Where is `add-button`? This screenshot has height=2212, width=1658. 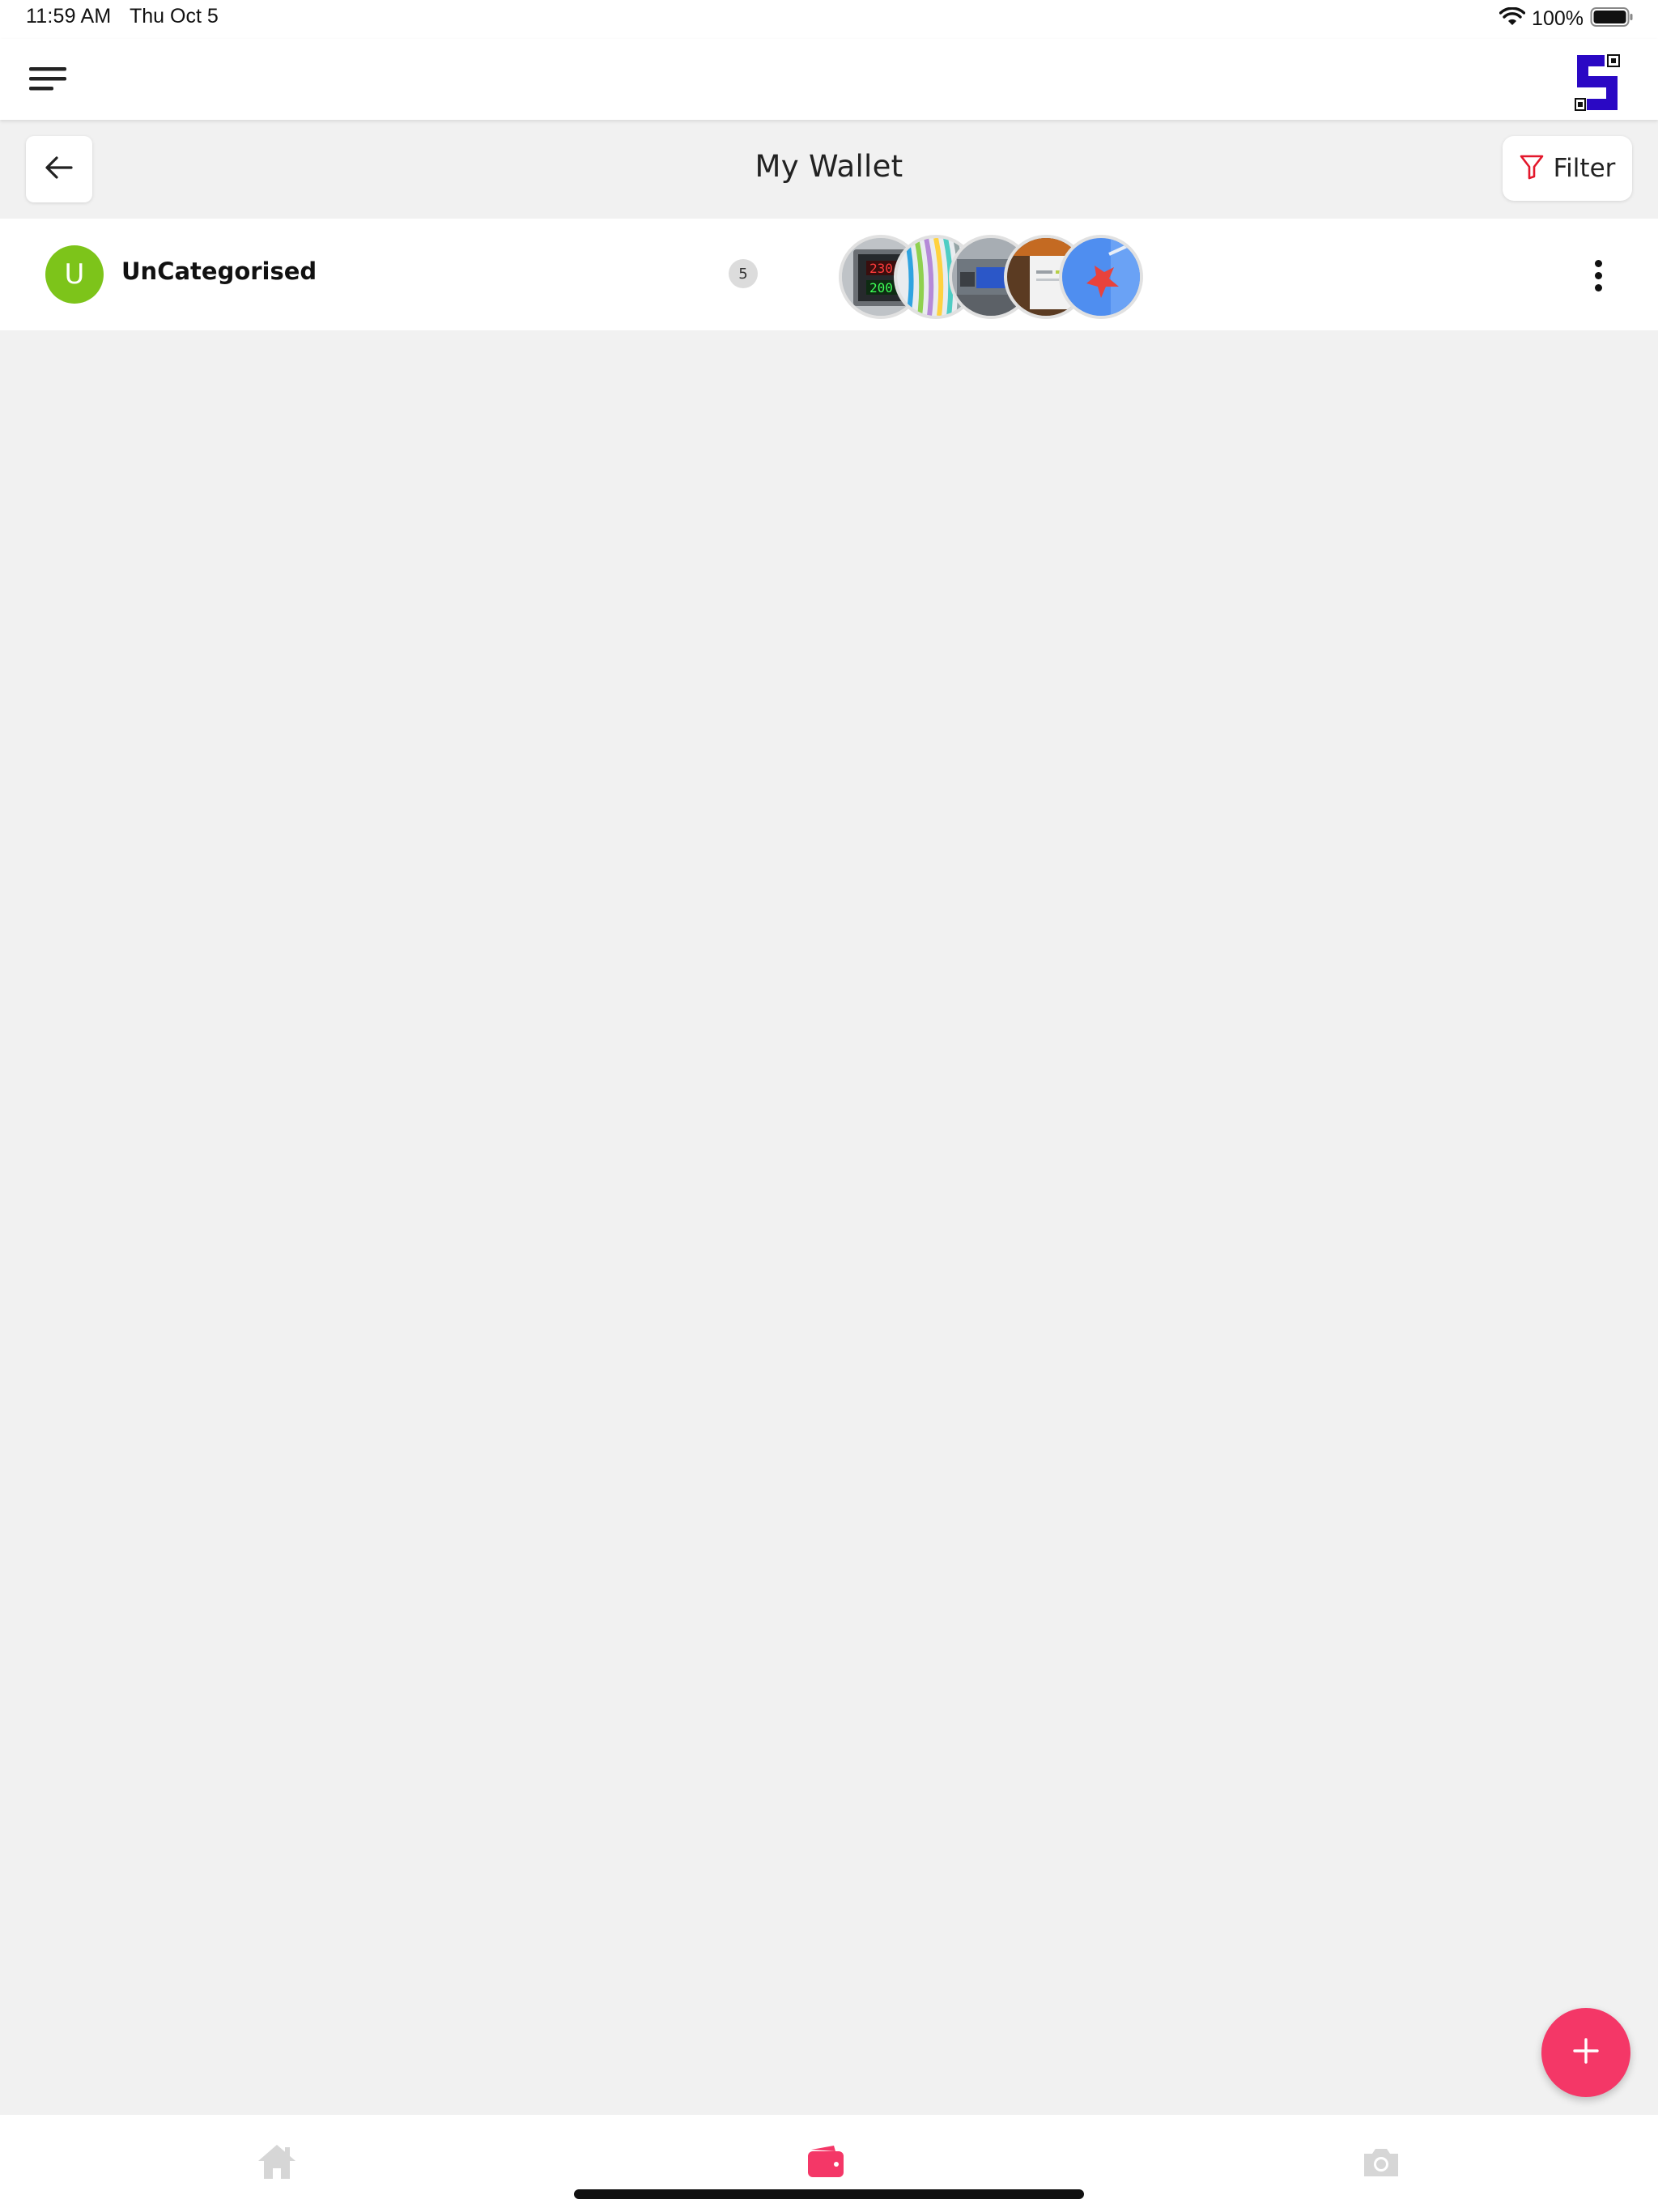 add-button is located at coordinates (1585, 2052).